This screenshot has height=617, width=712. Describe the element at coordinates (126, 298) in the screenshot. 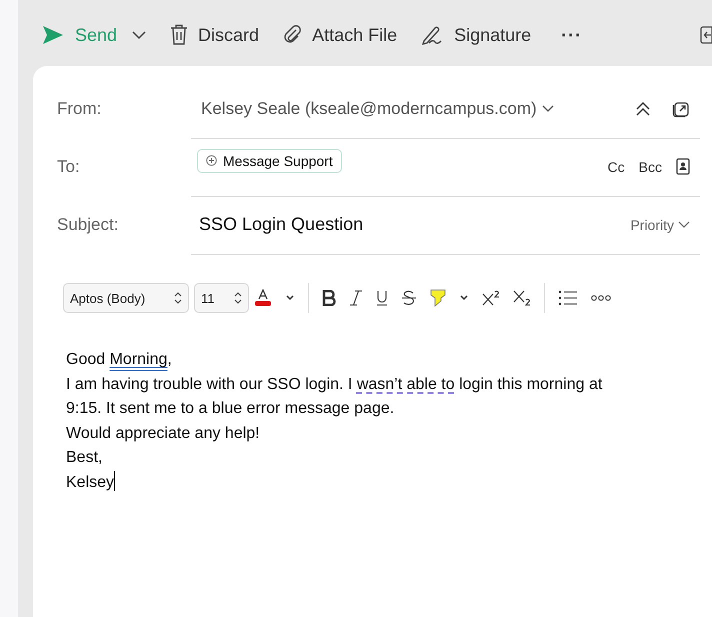

I see `font-family-select: Aptos (Body)` at that location.